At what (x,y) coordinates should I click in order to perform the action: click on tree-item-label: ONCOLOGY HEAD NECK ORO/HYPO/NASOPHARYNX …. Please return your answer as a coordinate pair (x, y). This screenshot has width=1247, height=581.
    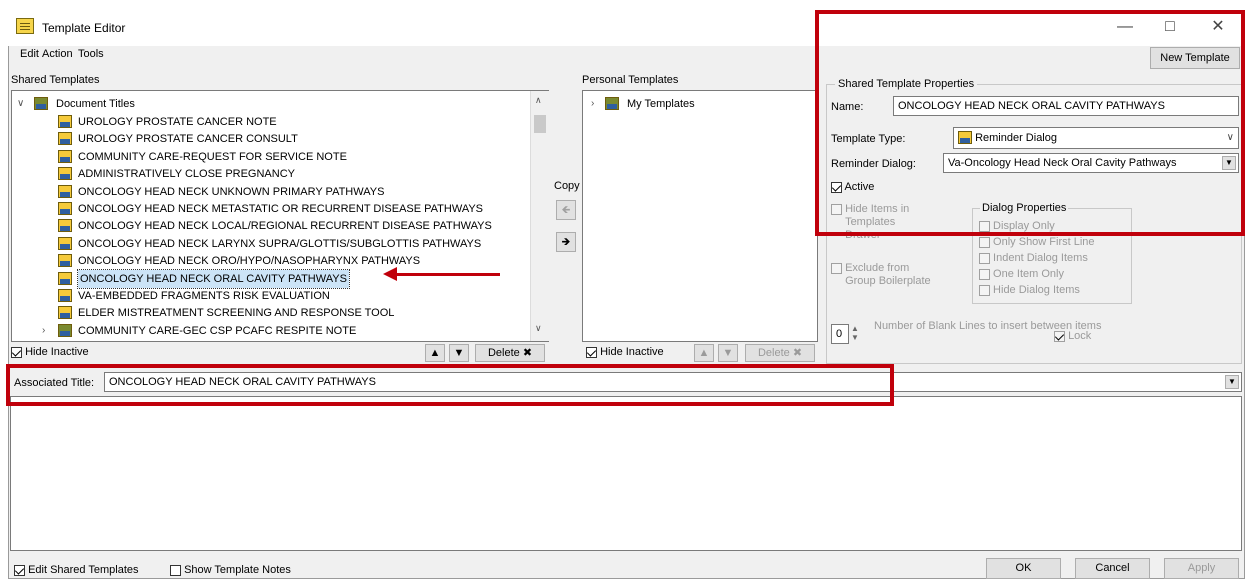
    Looking at the image, I should click on (249, 261).